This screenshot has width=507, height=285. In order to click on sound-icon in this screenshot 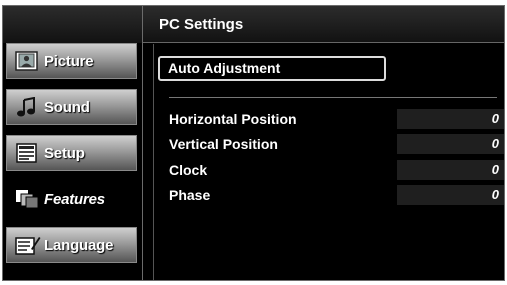, I will do `click(28, 106)`.